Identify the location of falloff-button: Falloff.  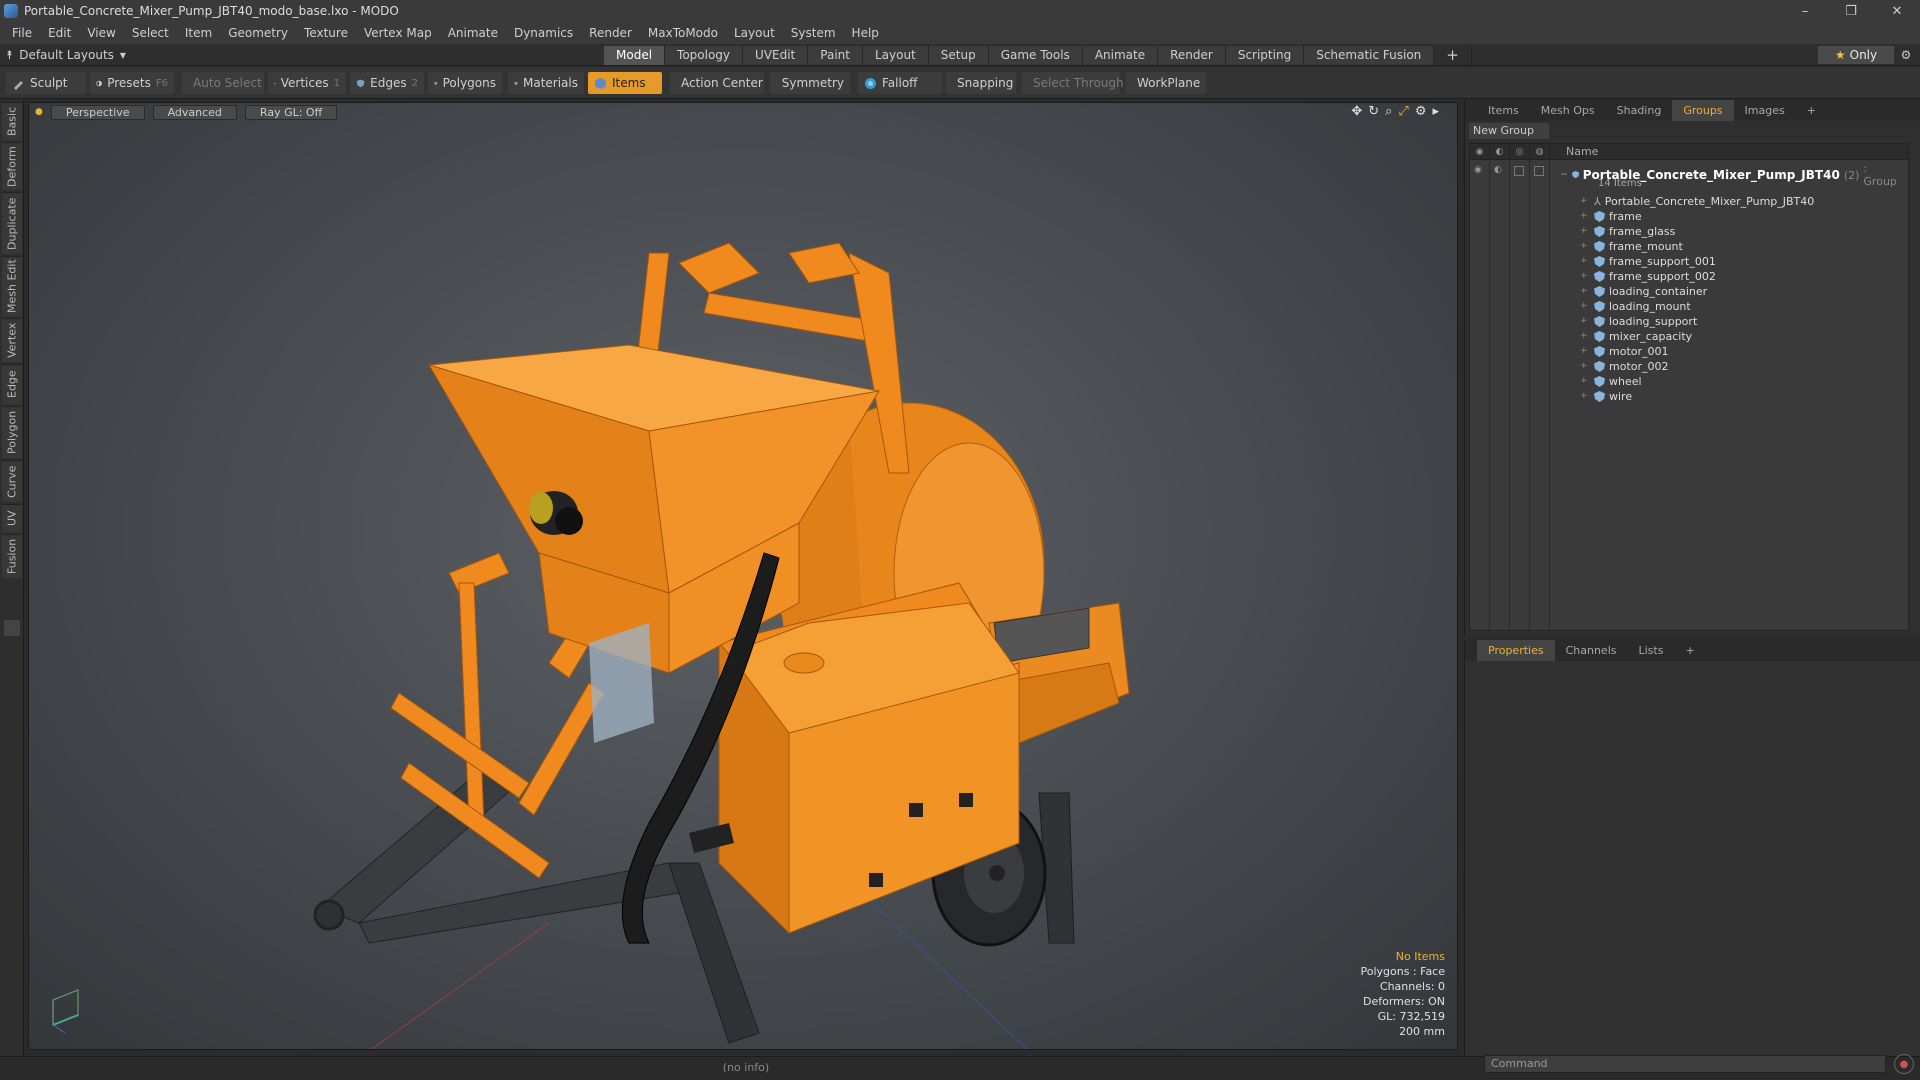
(900, 83).